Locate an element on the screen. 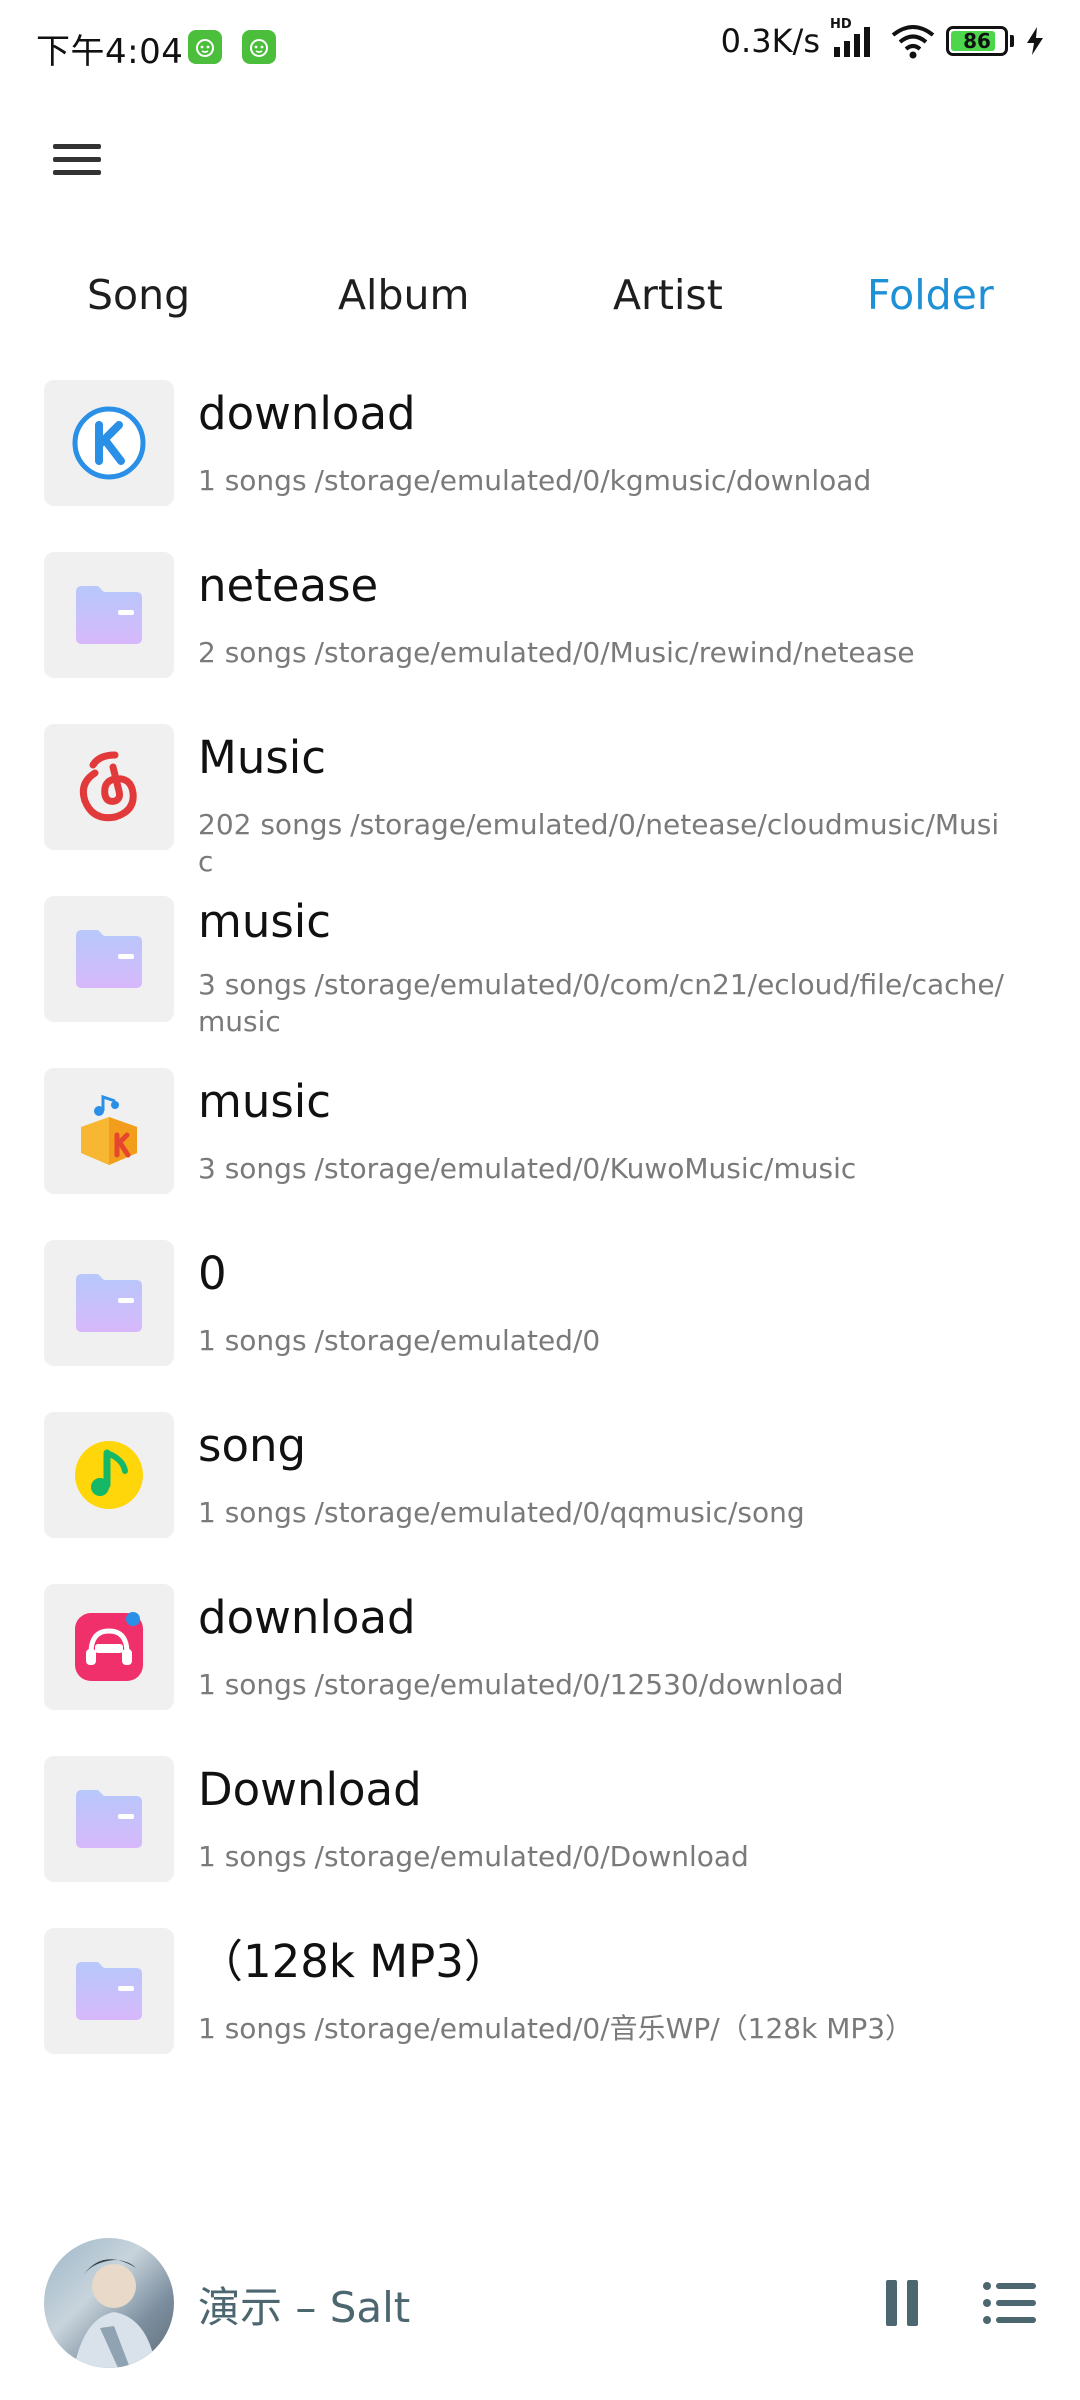 The image size is (1080, 2400). tab-folder: Folder is located at coordinates (930, 295).